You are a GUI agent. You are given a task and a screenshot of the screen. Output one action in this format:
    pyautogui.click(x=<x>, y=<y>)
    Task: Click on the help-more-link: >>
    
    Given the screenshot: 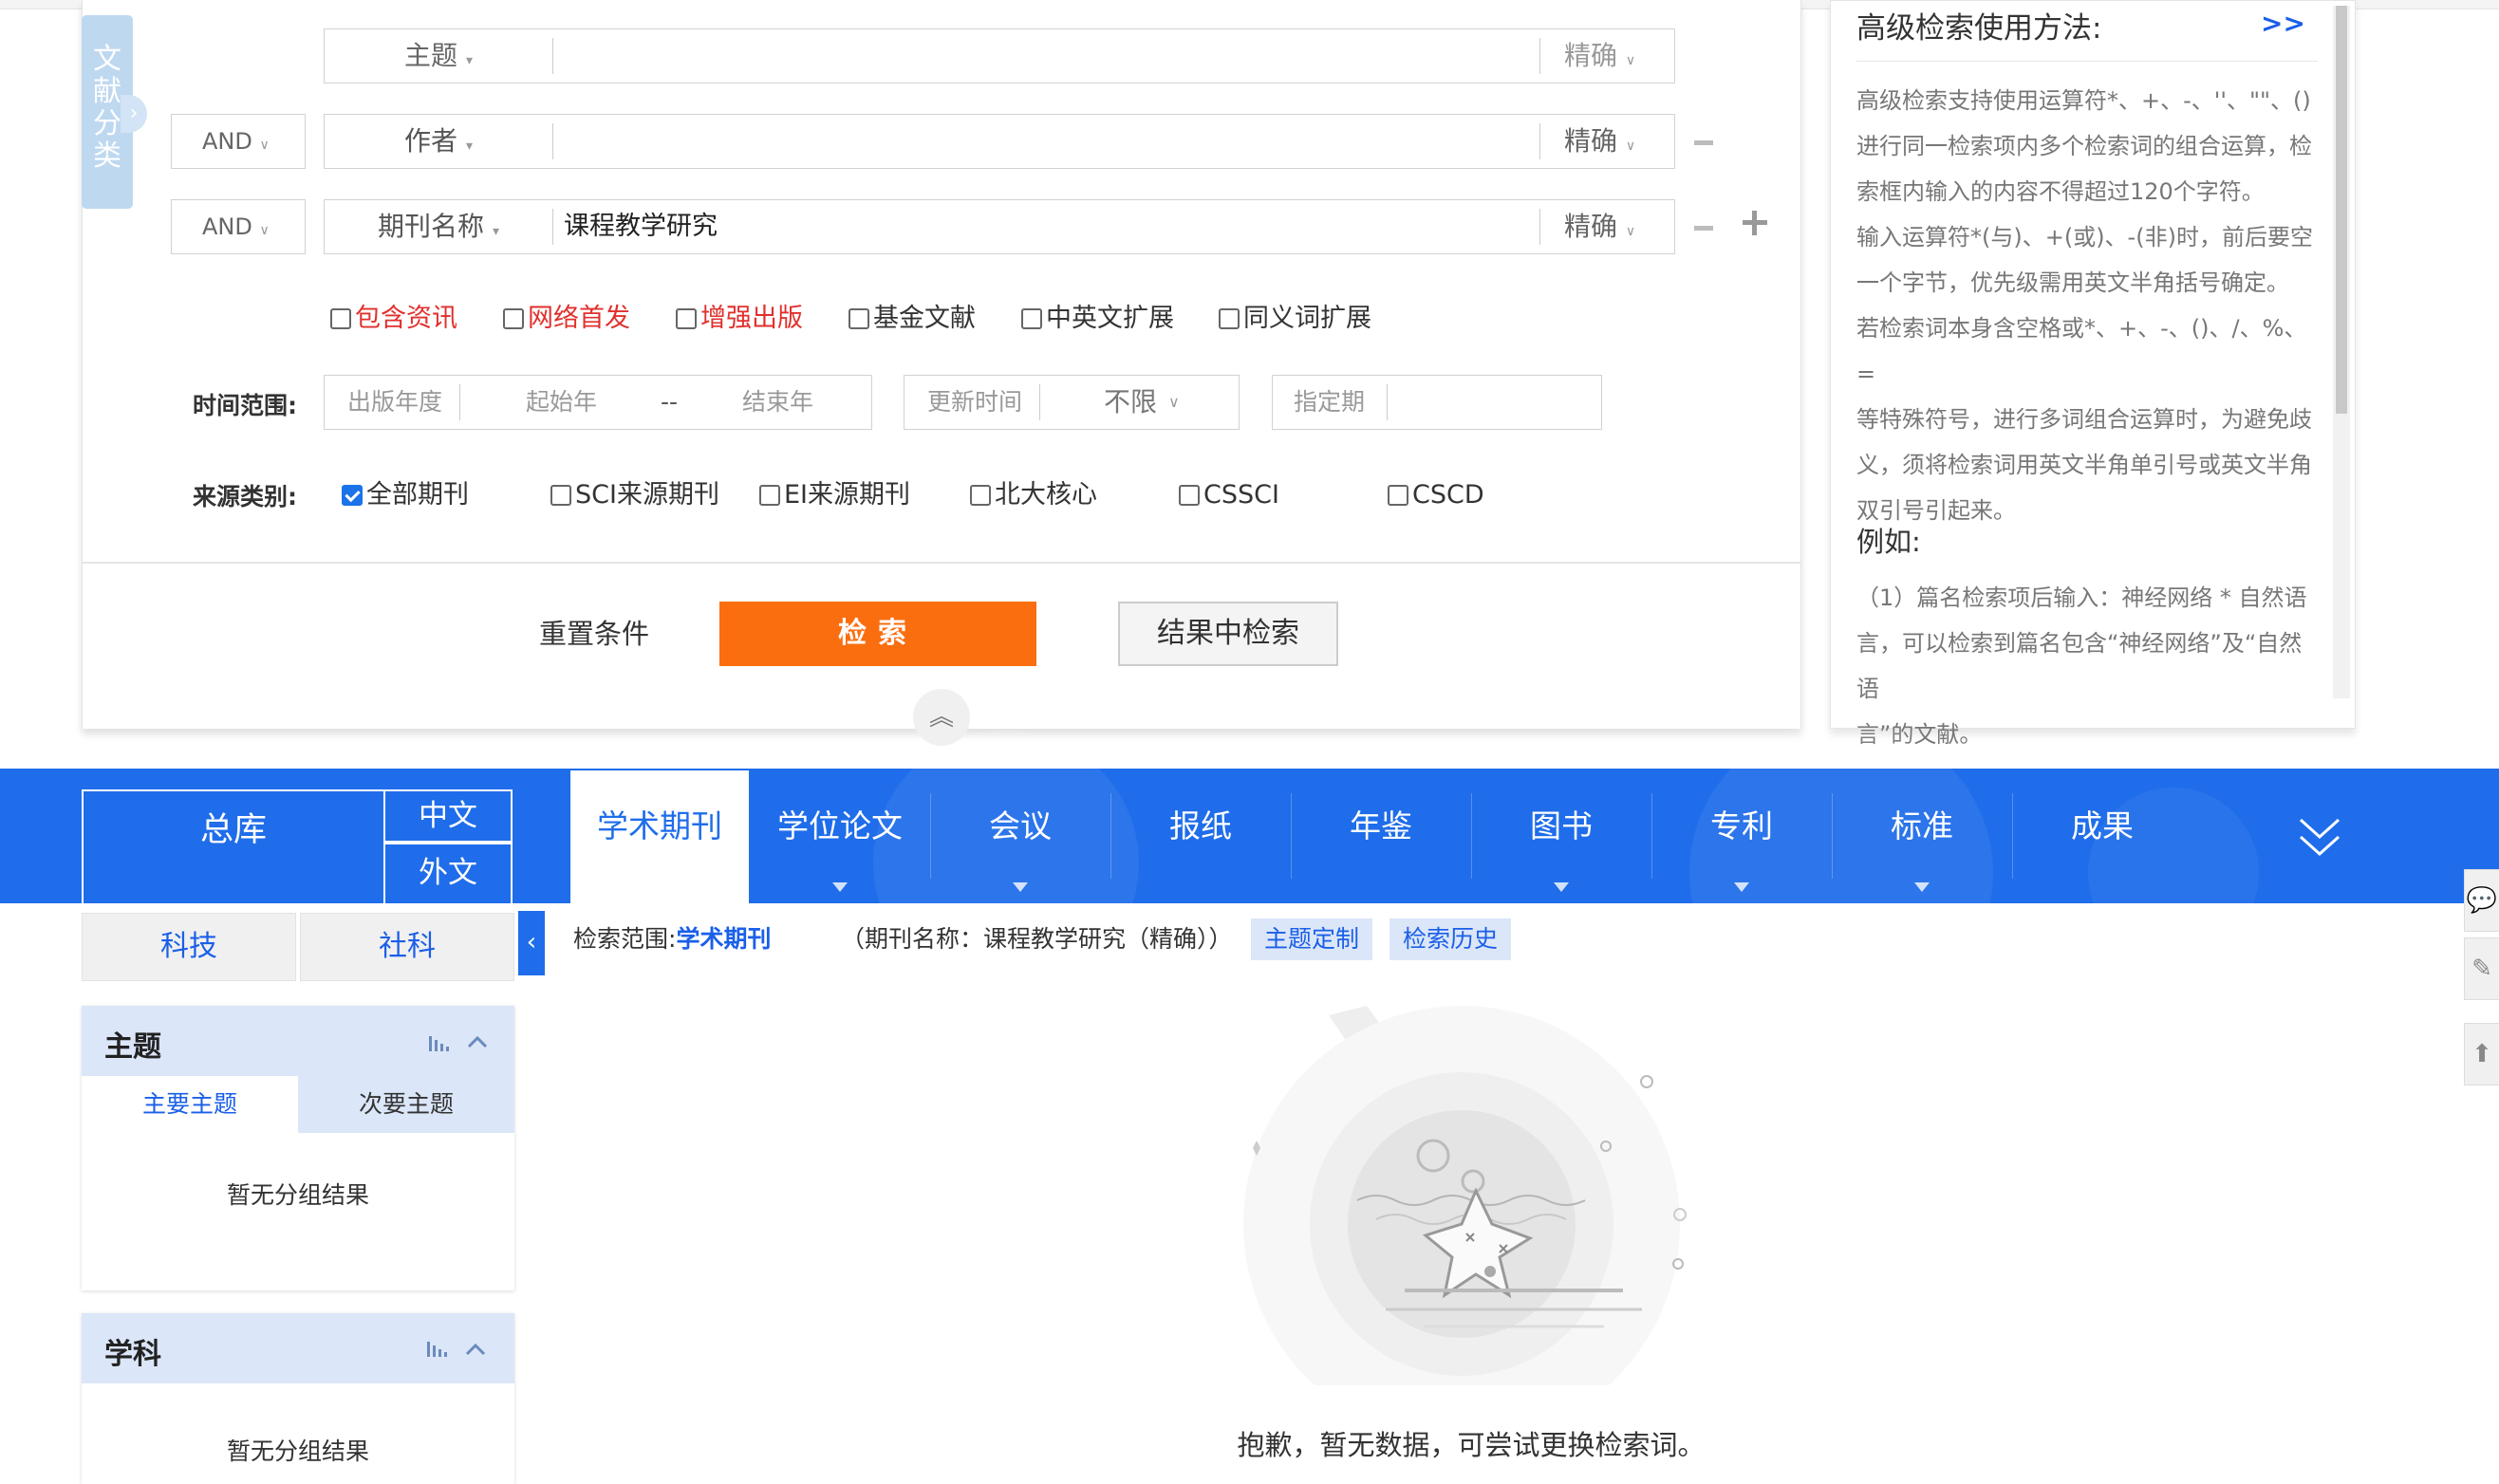 What is the action you would take?
    pyautogui.click(x=2283, y=23)
    